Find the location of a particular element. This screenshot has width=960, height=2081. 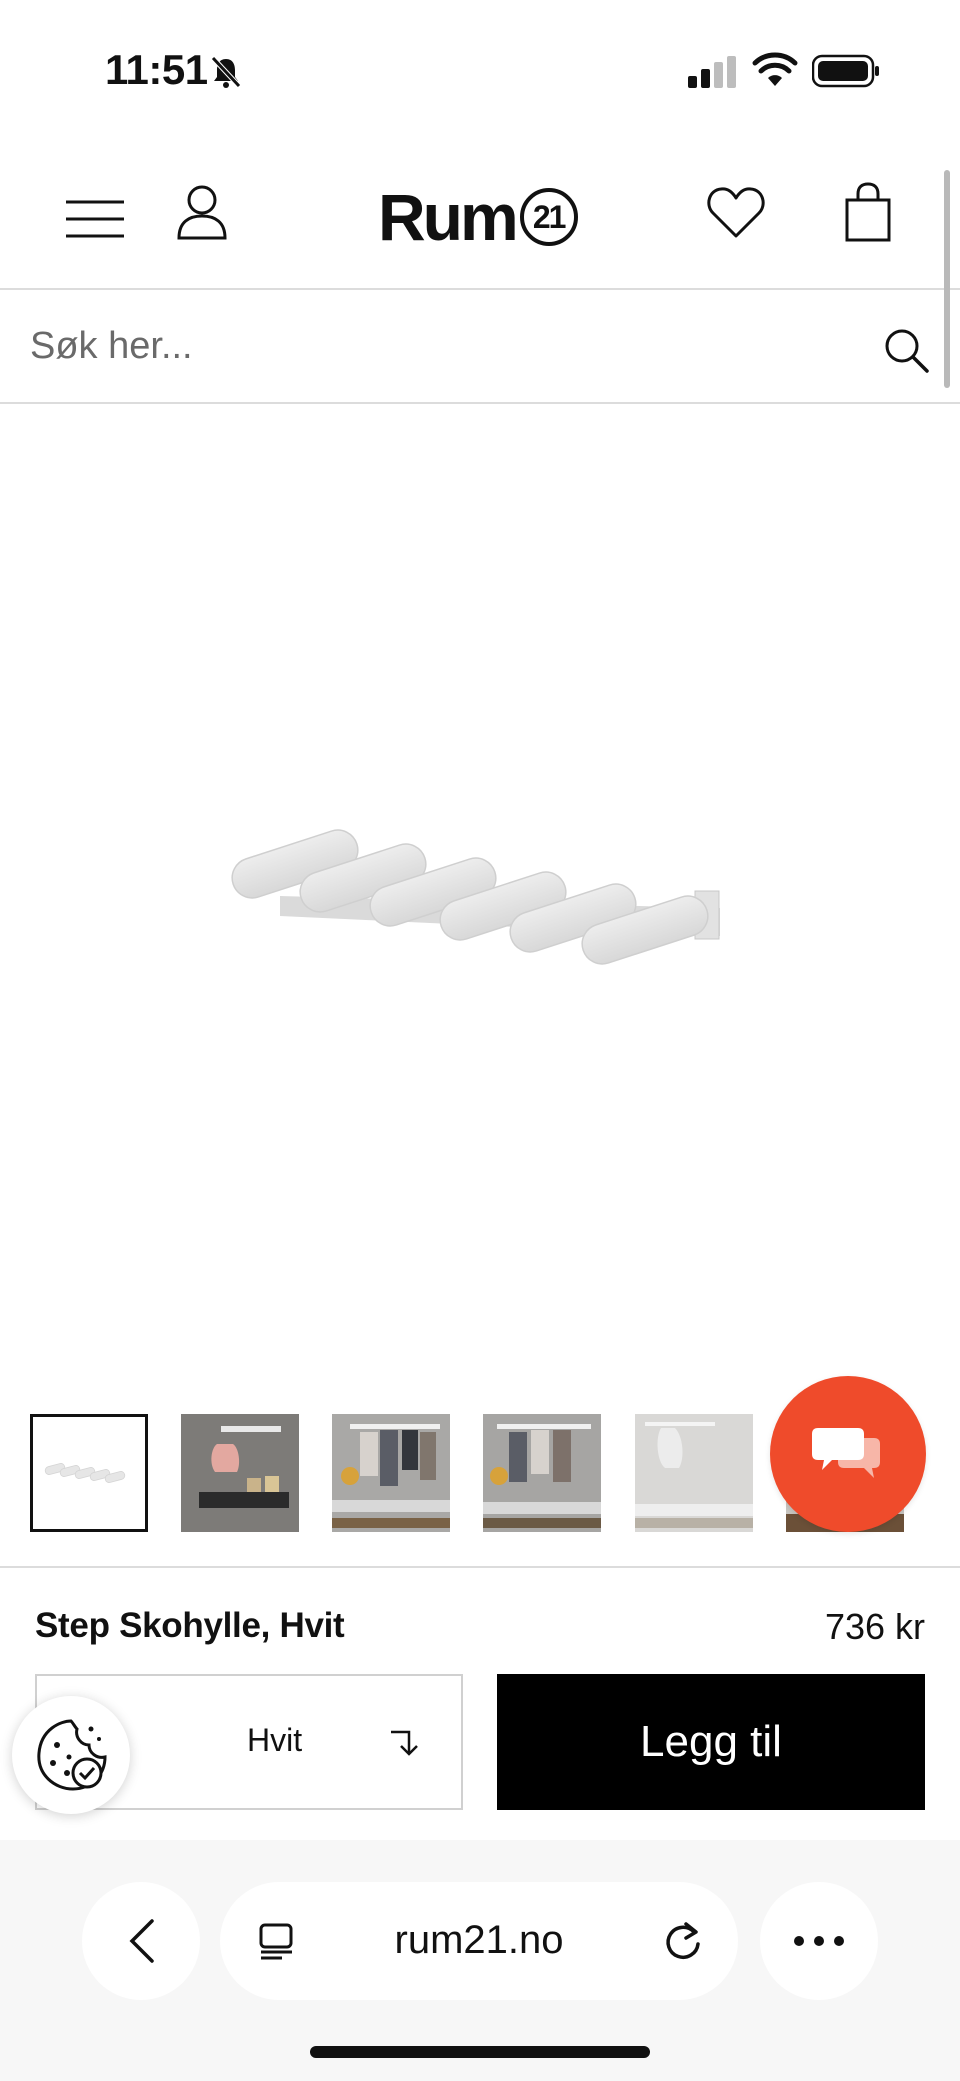

cookie-settings-button is located at coordinates (71, 1755).